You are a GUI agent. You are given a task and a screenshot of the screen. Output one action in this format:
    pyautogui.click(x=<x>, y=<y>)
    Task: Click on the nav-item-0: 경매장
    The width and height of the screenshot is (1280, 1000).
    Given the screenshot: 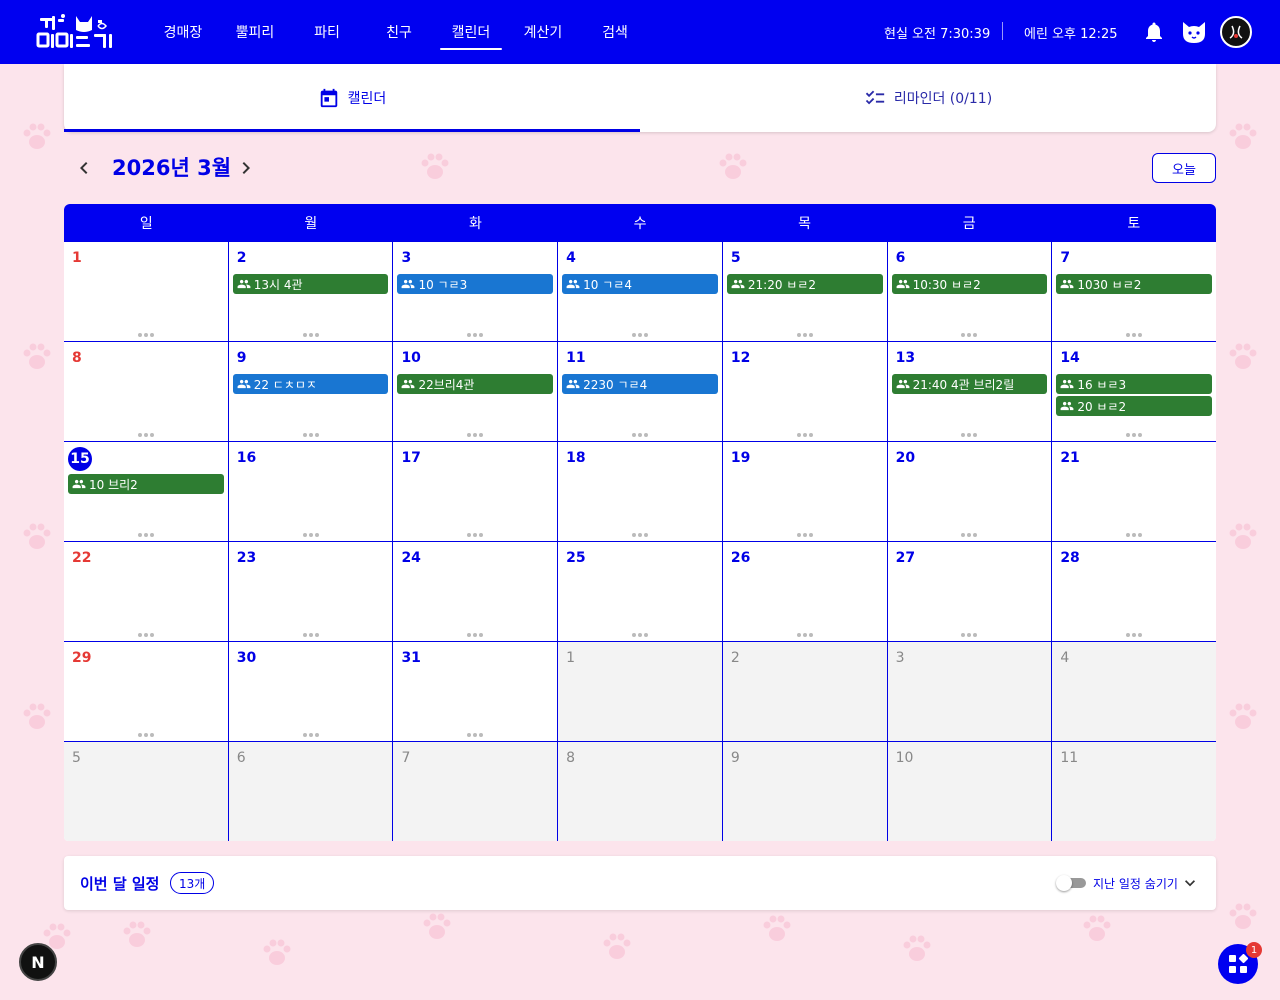 What is the action you would take?
    pyautogui.click(x=183, y=32)
    